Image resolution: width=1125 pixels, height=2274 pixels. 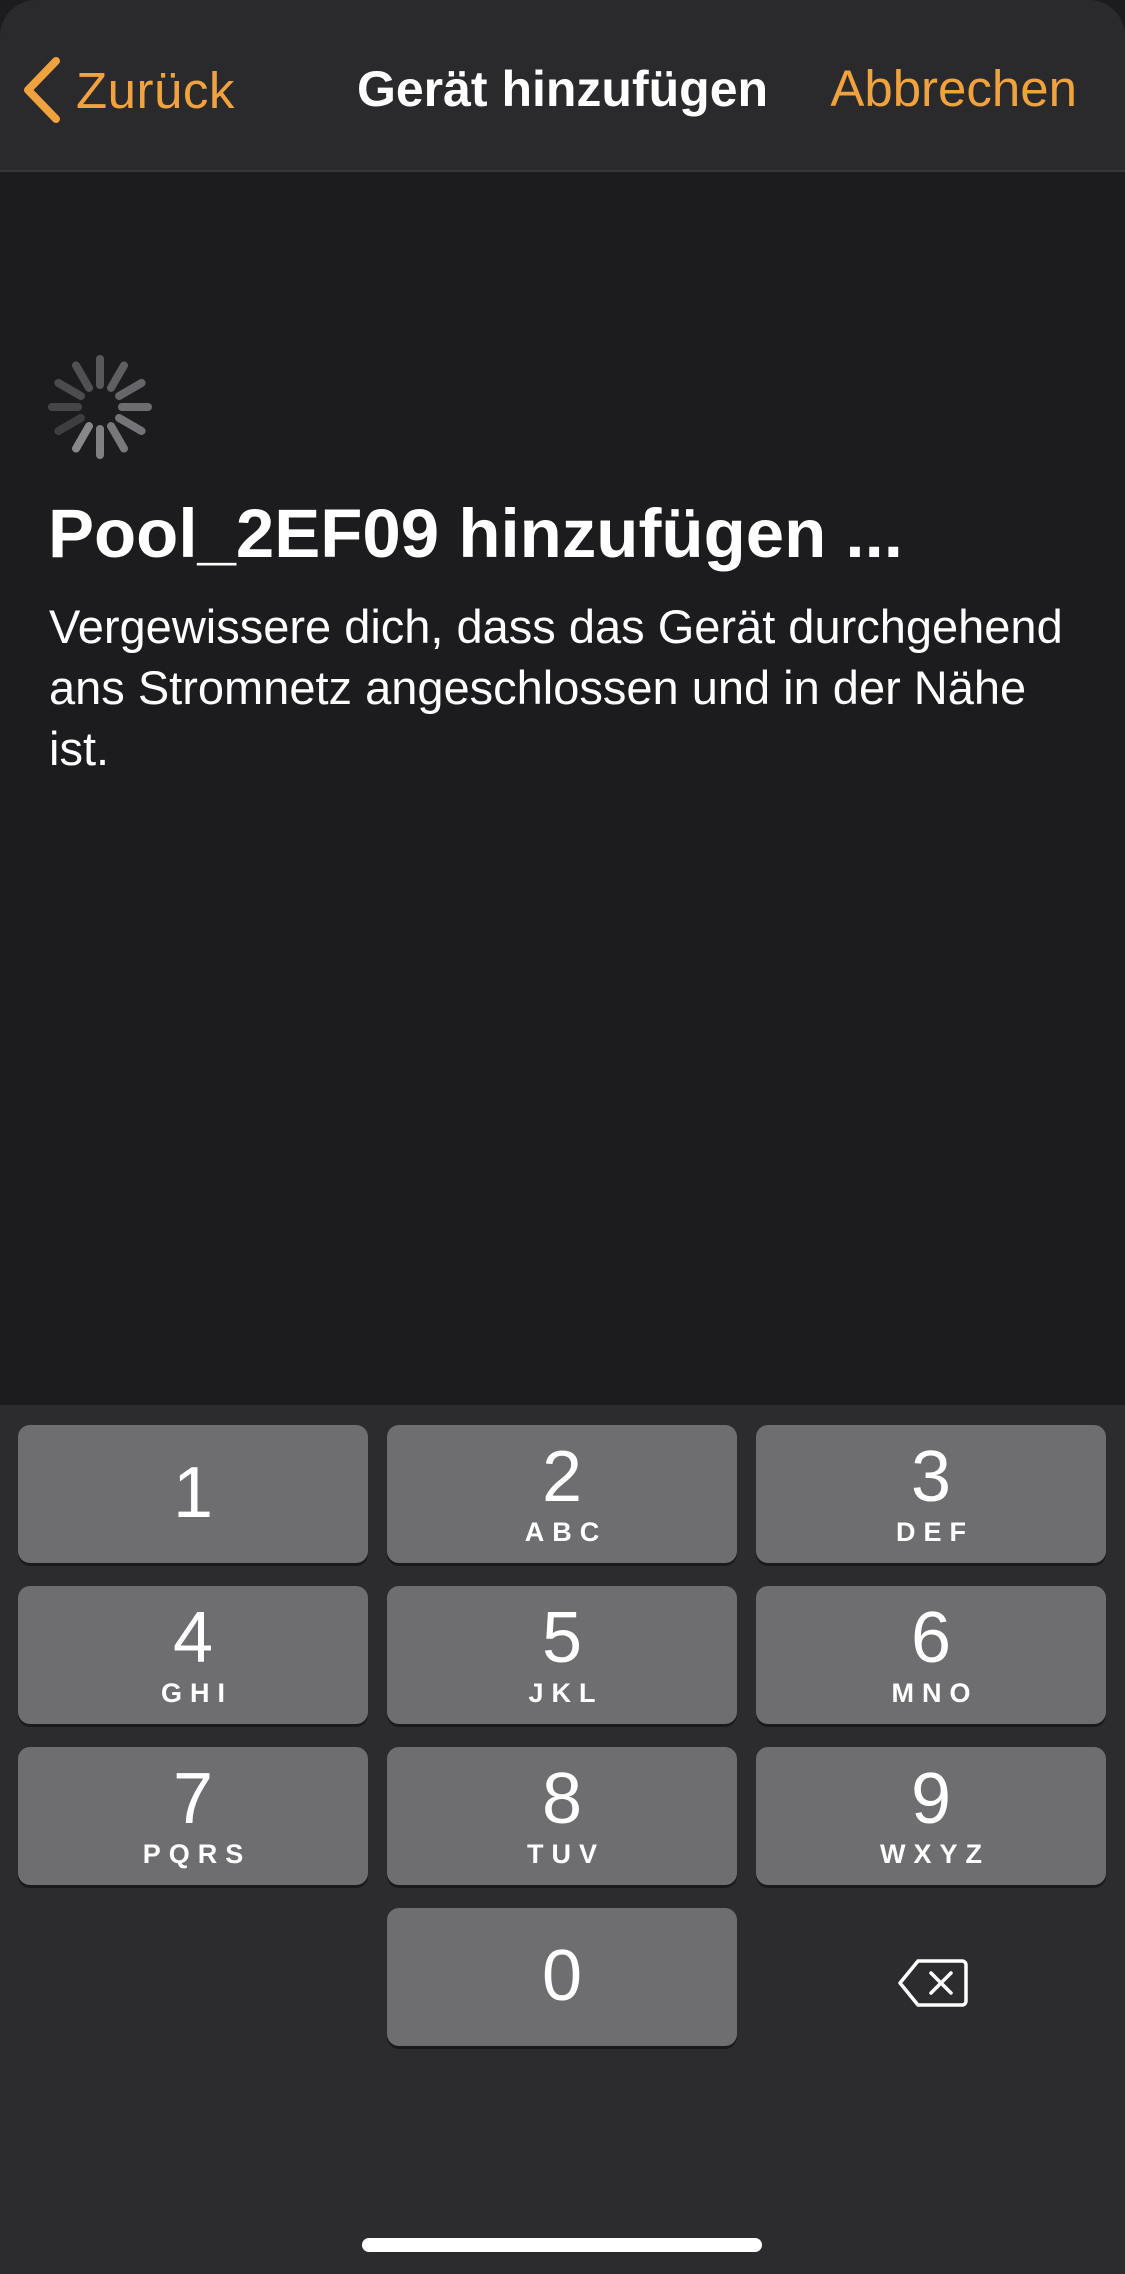 I want to click on key-digit: 1, so click(x=193, y=1493).